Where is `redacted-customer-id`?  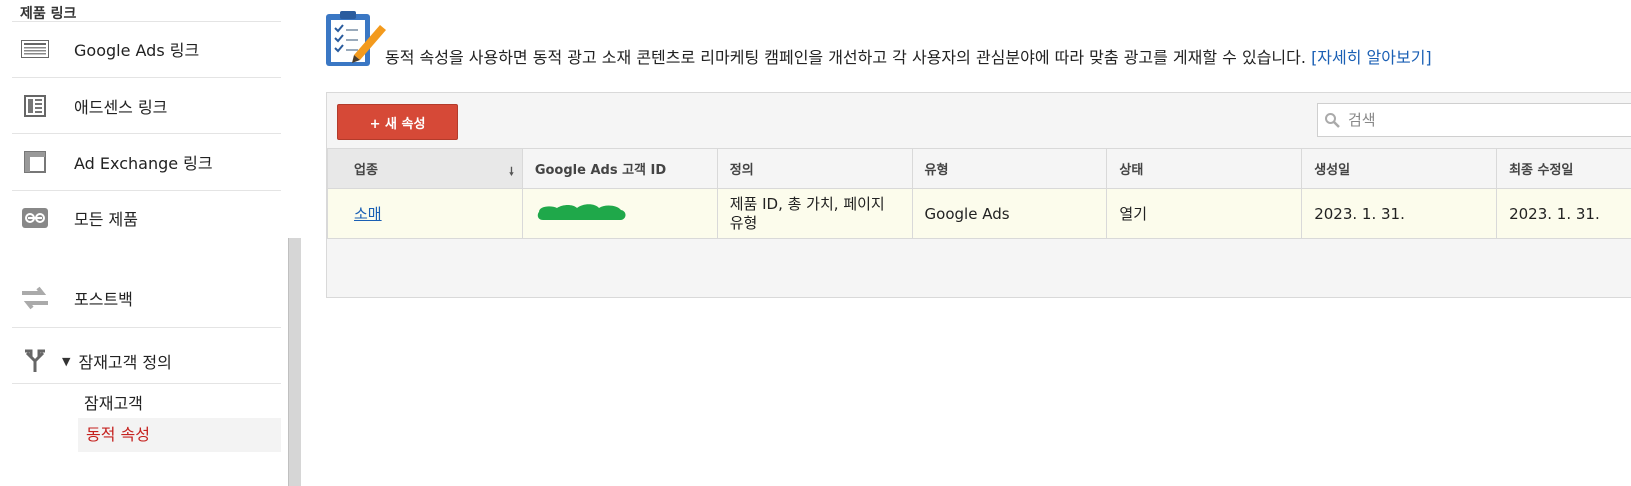
redacted-customer-id is located at coordinates (585, 211).